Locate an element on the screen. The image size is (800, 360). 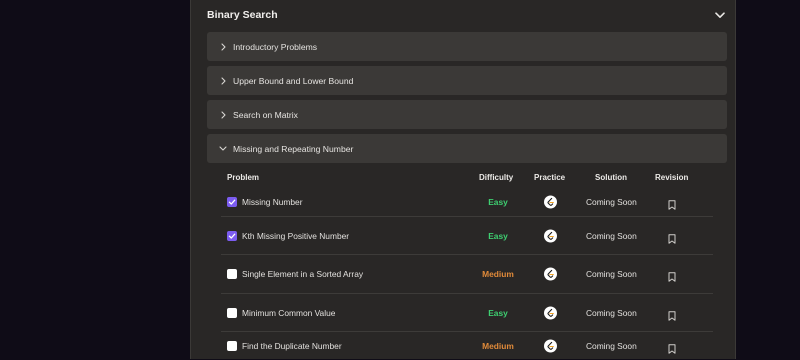
table-row: Missing Number Easy Coming Soon is located at coordinates (467, 202).